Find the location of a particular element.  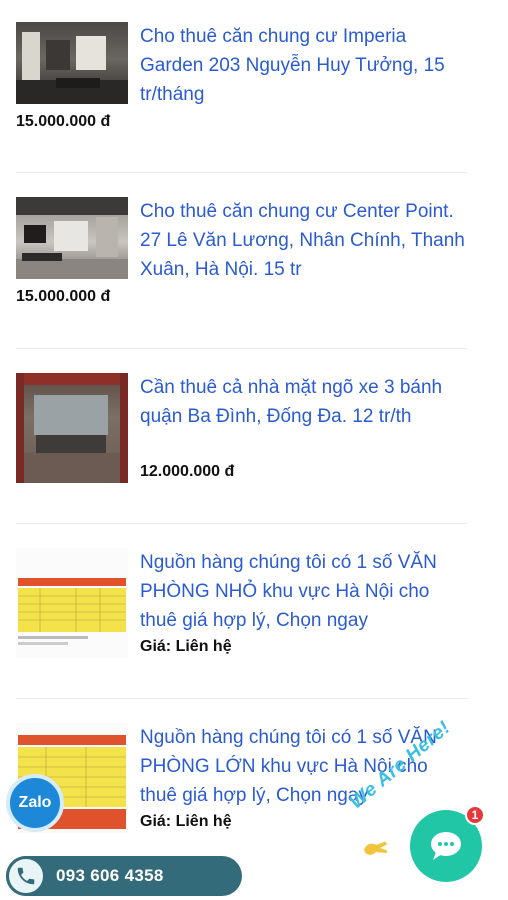

waving-hand-icon is located at coordinates (375, 848).